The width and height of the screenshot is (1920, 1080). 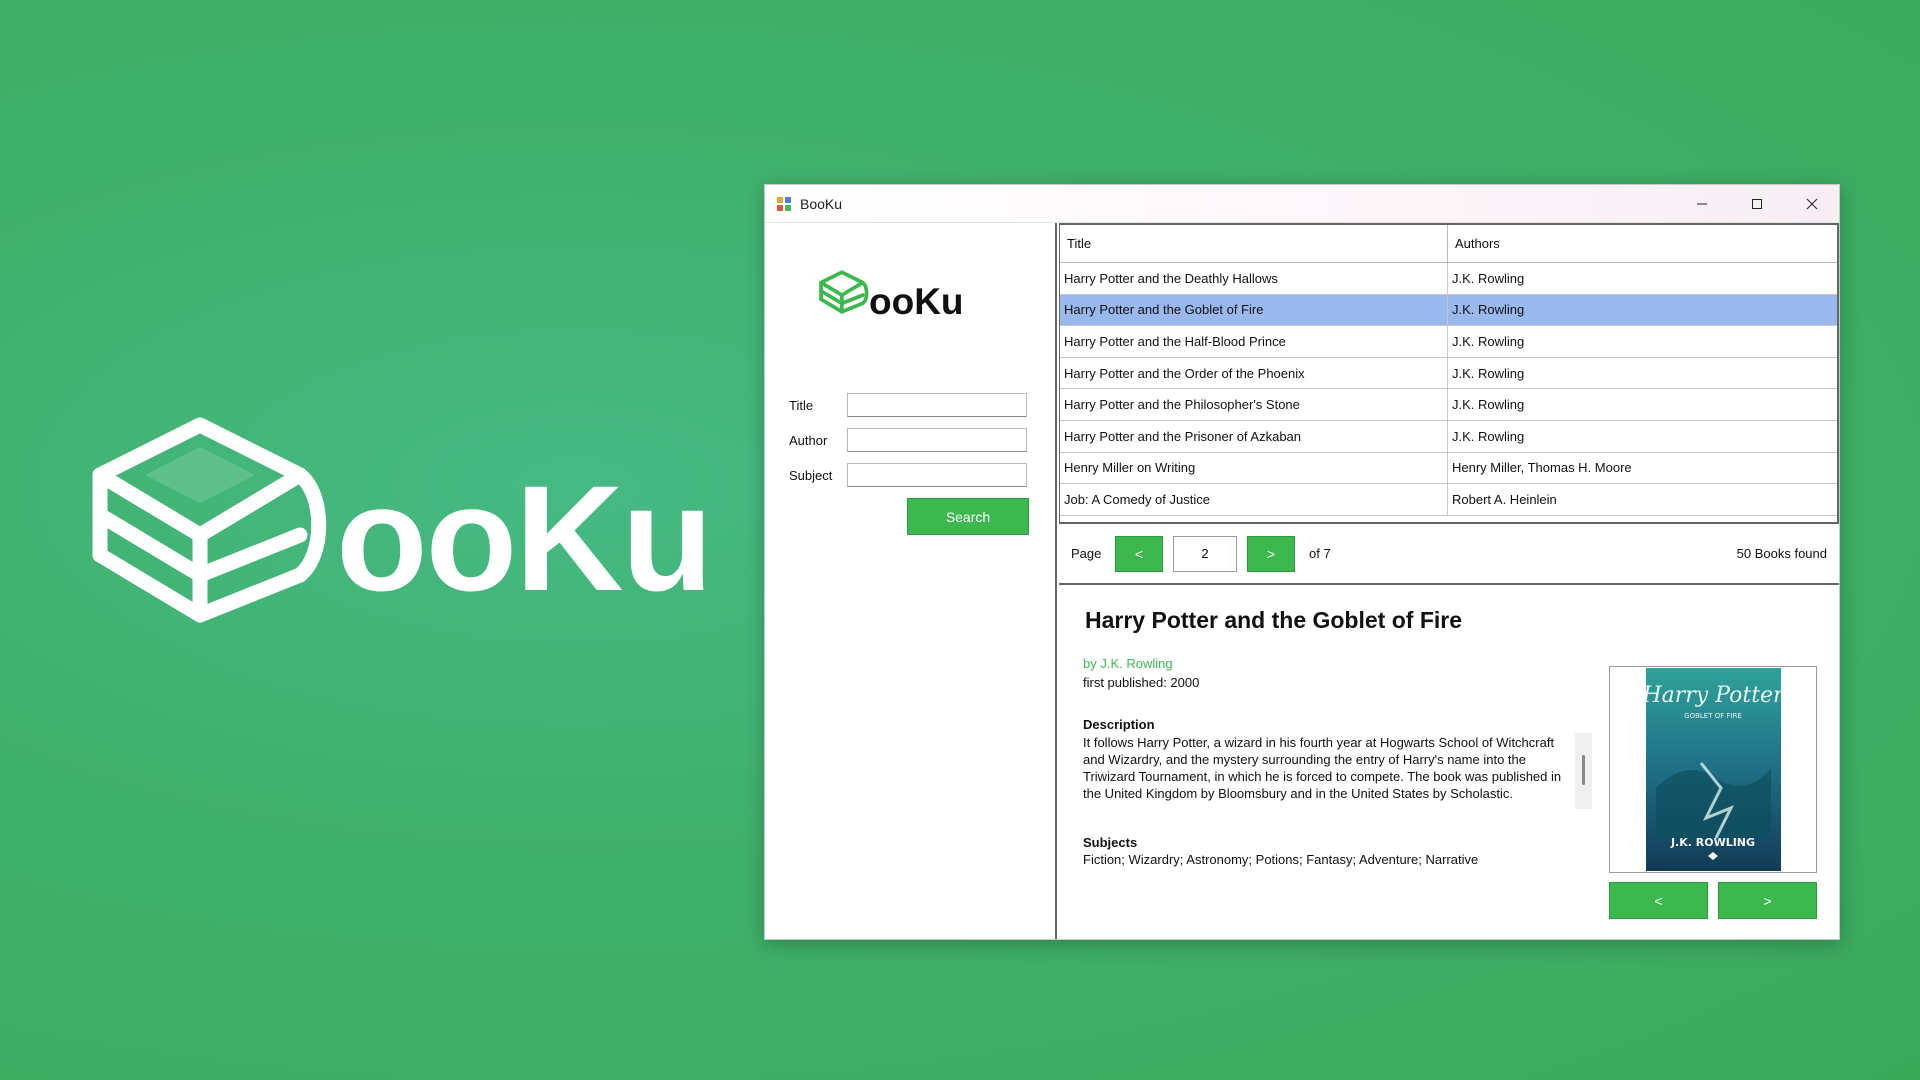 What do you see at coordinates (784, 203) in the screenshot?
I see `app-icon` at bounding box center [784, 203].